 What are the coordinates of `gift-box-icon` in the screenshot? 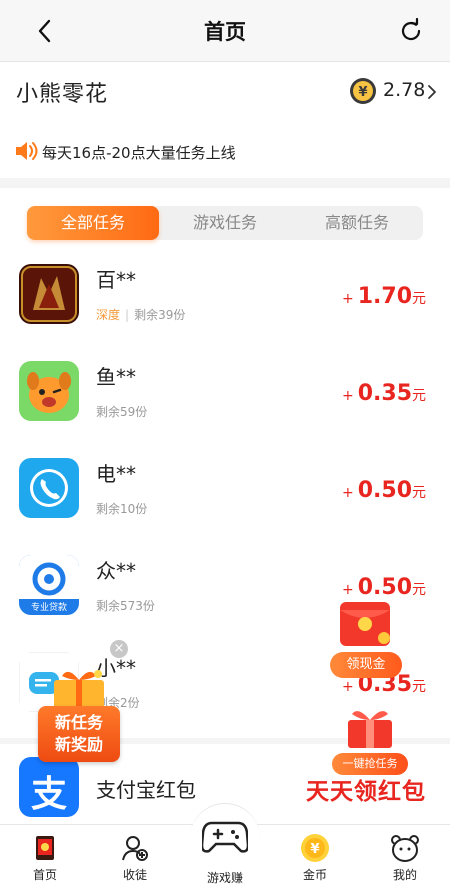 It's located at (370, 729).